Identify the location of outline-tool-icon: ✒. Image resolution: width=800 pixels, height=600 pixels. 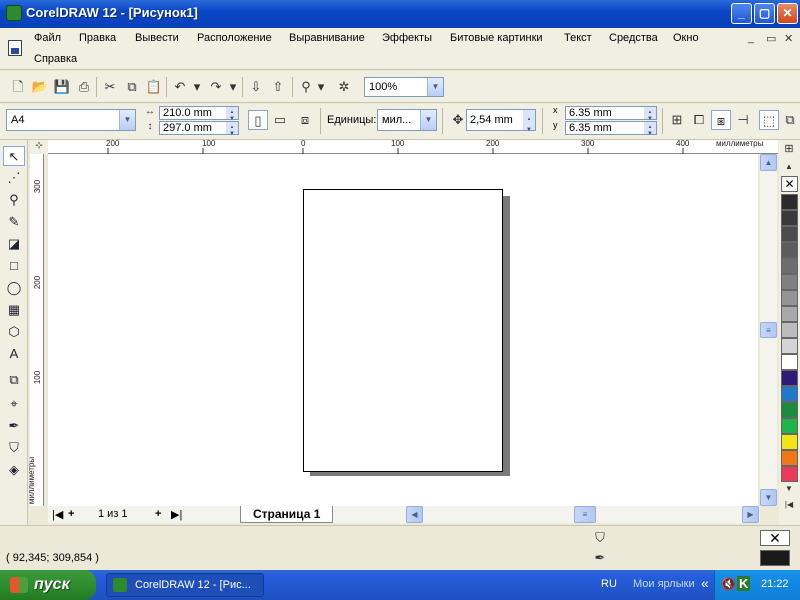
(14, 426).